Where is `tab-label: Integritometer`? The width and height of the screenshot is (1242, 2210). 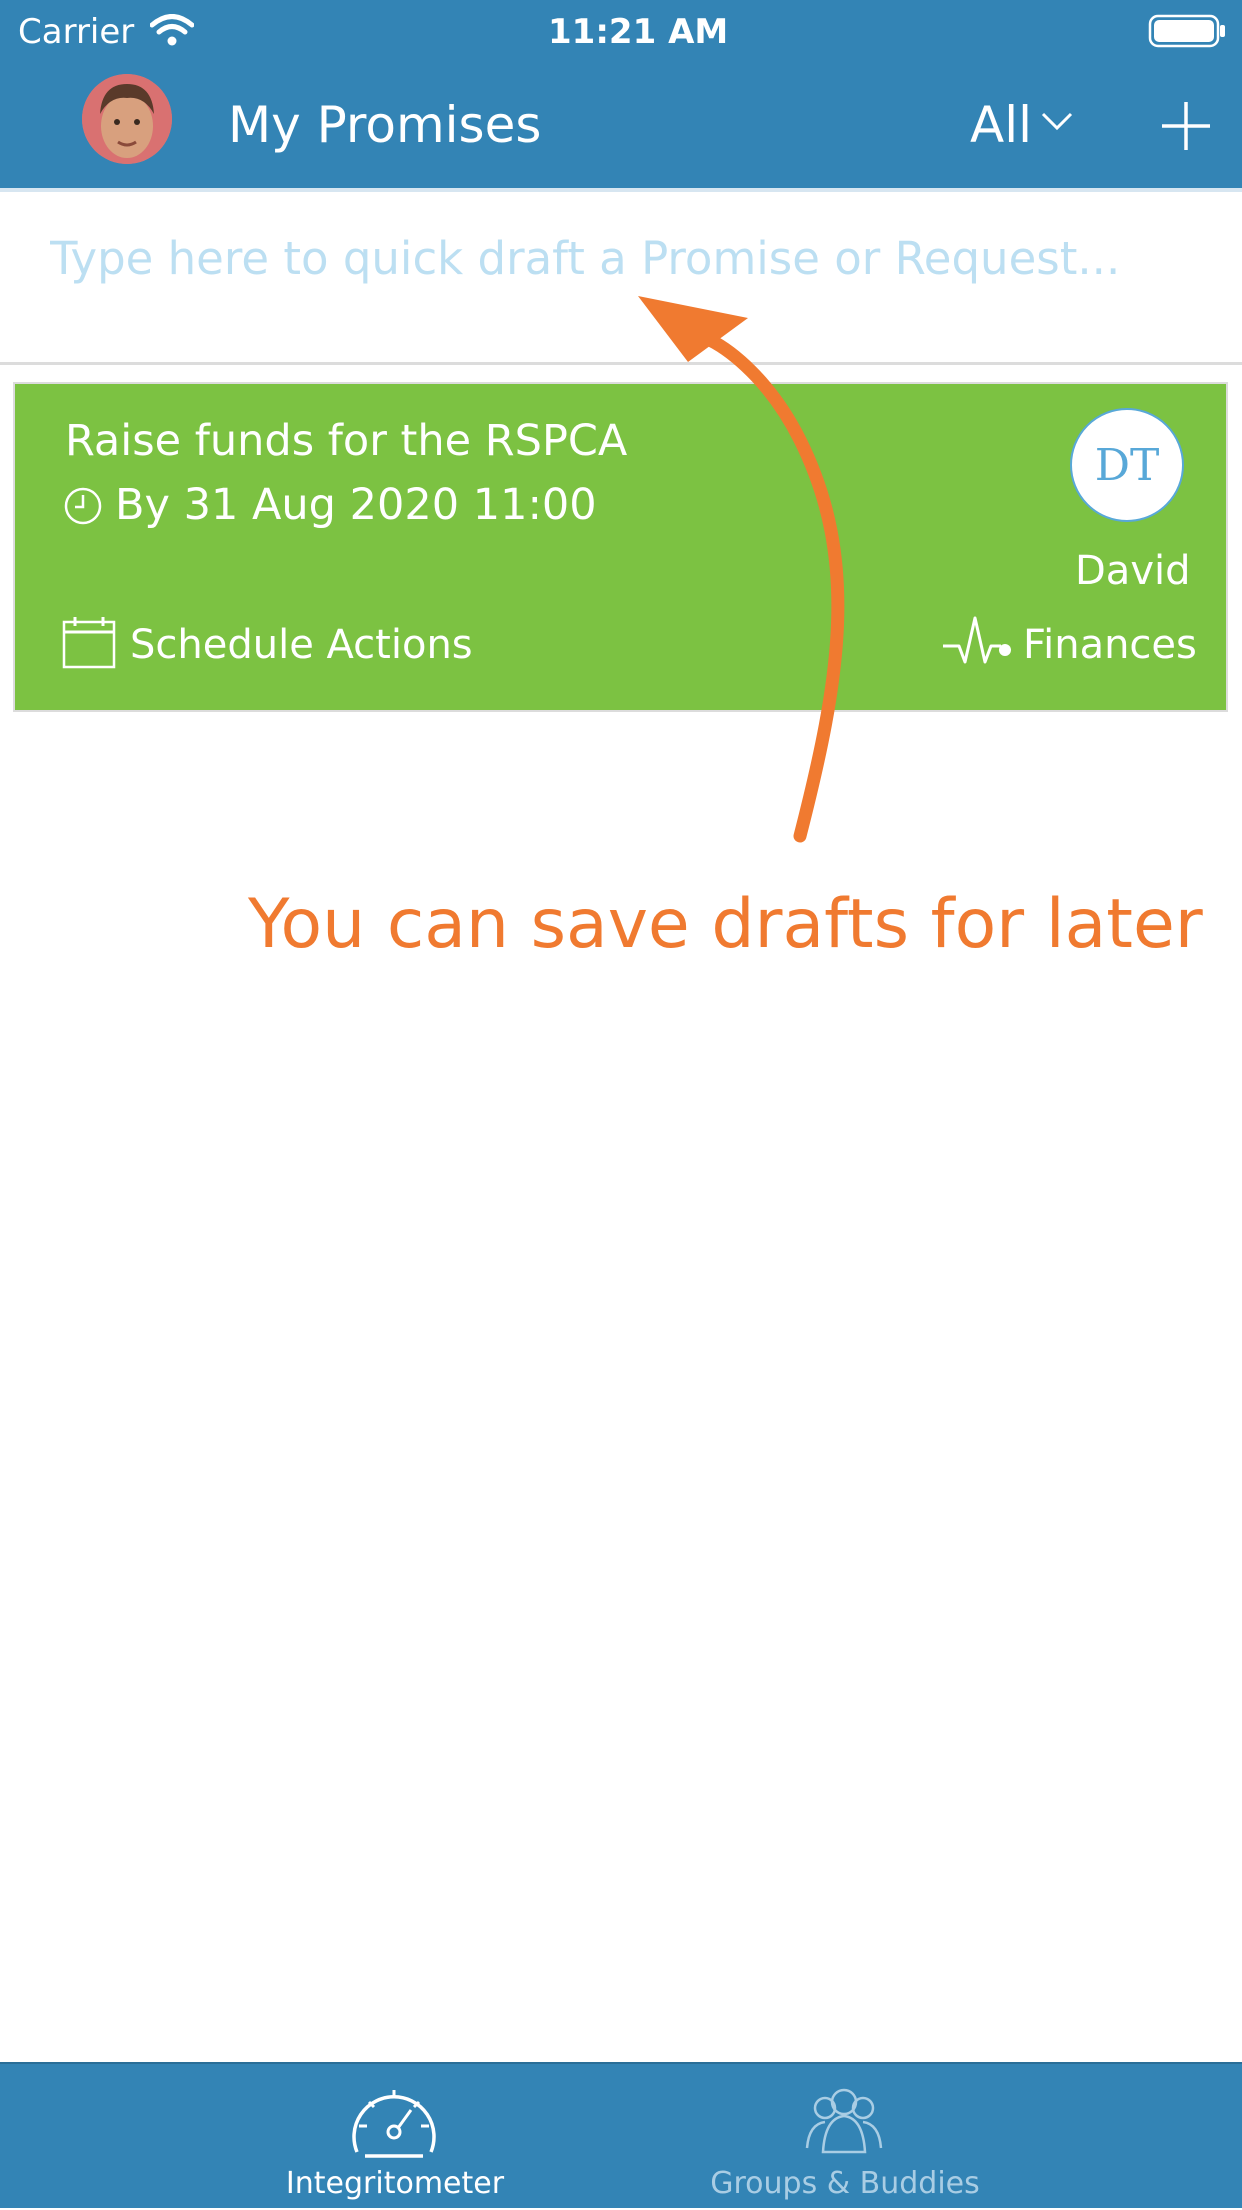
tab-label: Integritometer is located at coordinates (395, 2183).